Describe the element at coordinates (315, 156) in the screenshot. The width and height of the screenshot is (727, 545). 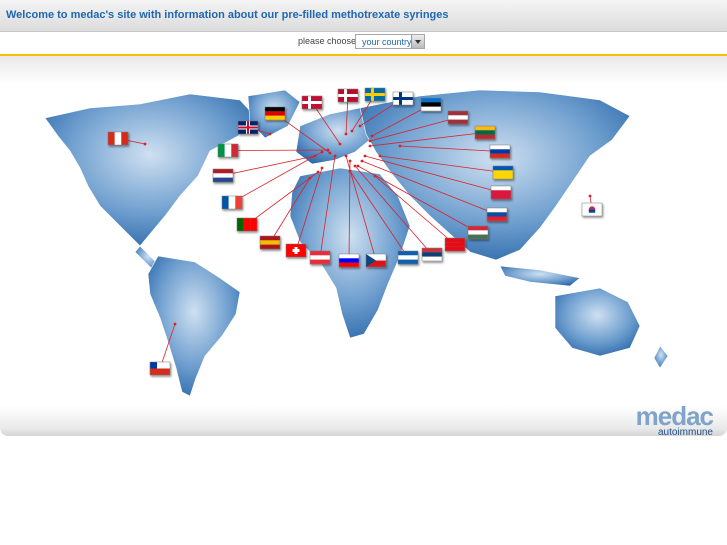
I see `link-dot-netherlands` at that location.